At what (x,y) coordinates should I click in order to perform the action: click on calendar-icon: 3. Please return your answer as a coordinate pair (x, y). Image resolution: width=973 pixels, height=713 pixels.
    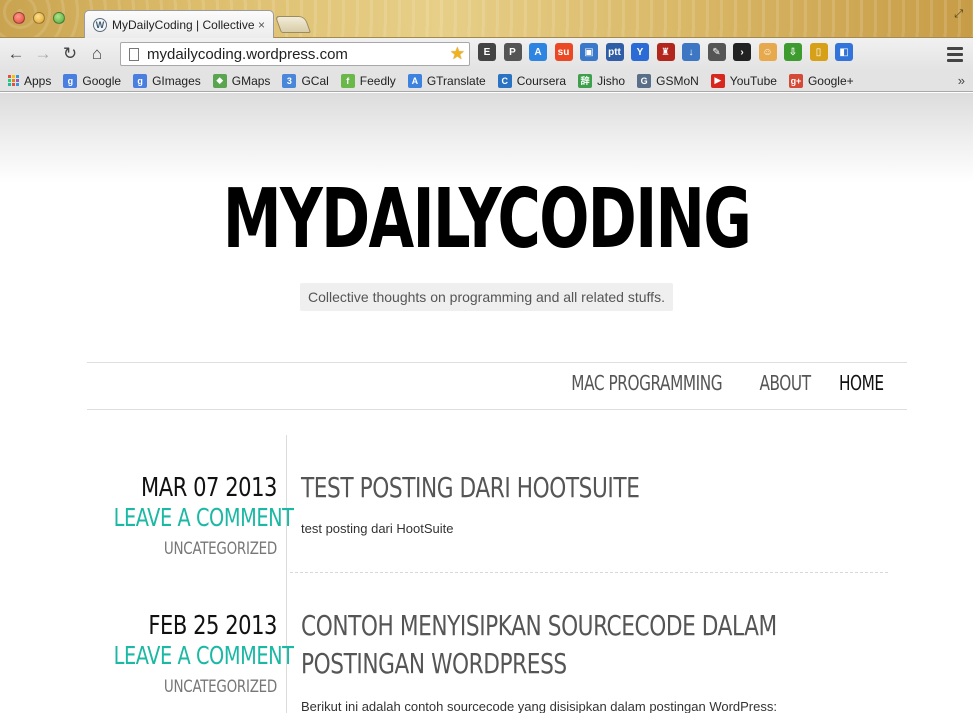
    Looking at the image, I should click on (289, 80).